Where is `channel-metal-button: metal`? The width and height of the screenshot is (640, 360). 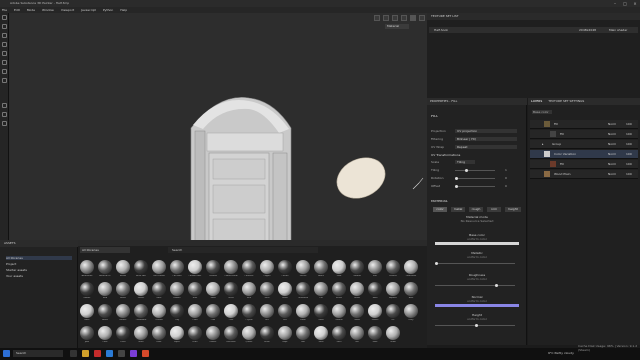
channel-metal-button: metal is located at coordinates (458, 209).